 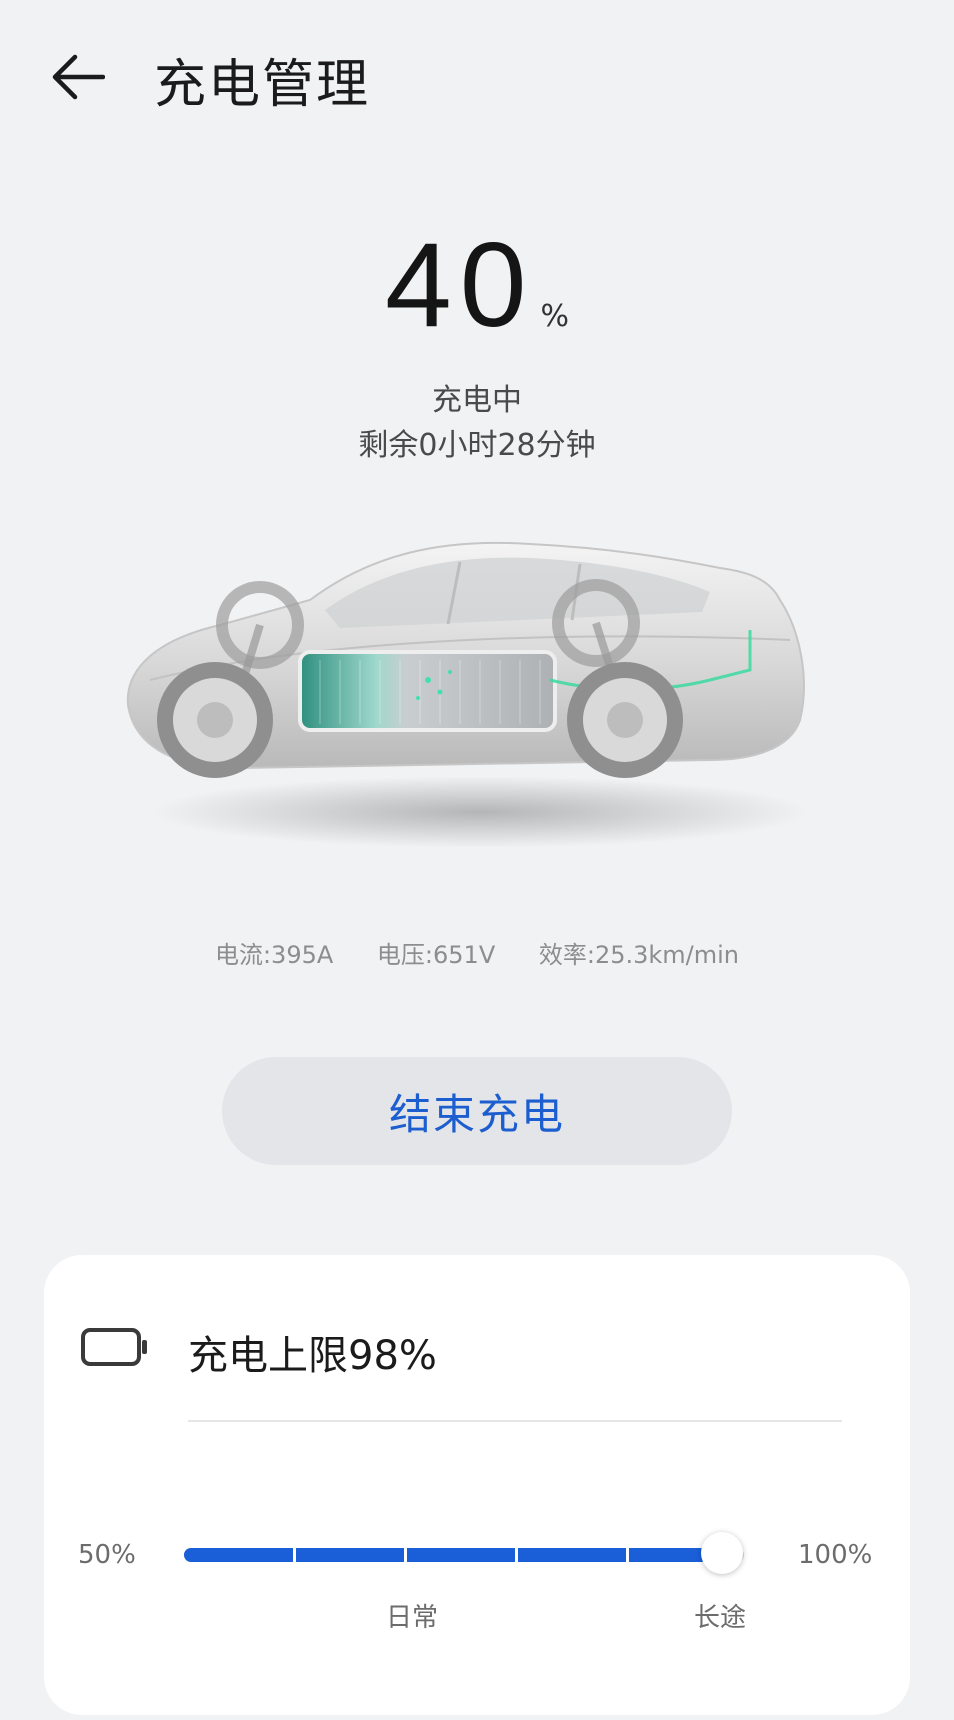 I want to click on battery-icon, so click(x=114, y=1347).